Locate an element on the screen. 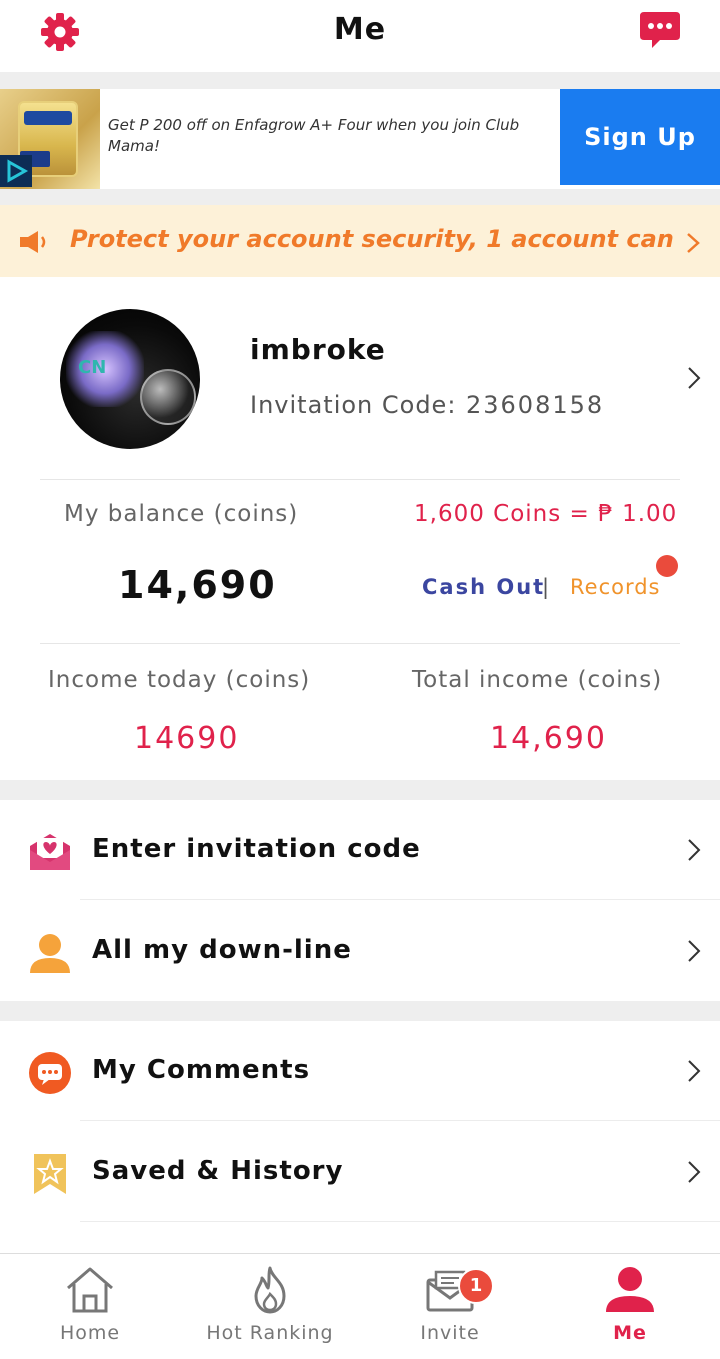  menu-item-all-my-down-line: All my down-line is located at coordinates (360, 951).